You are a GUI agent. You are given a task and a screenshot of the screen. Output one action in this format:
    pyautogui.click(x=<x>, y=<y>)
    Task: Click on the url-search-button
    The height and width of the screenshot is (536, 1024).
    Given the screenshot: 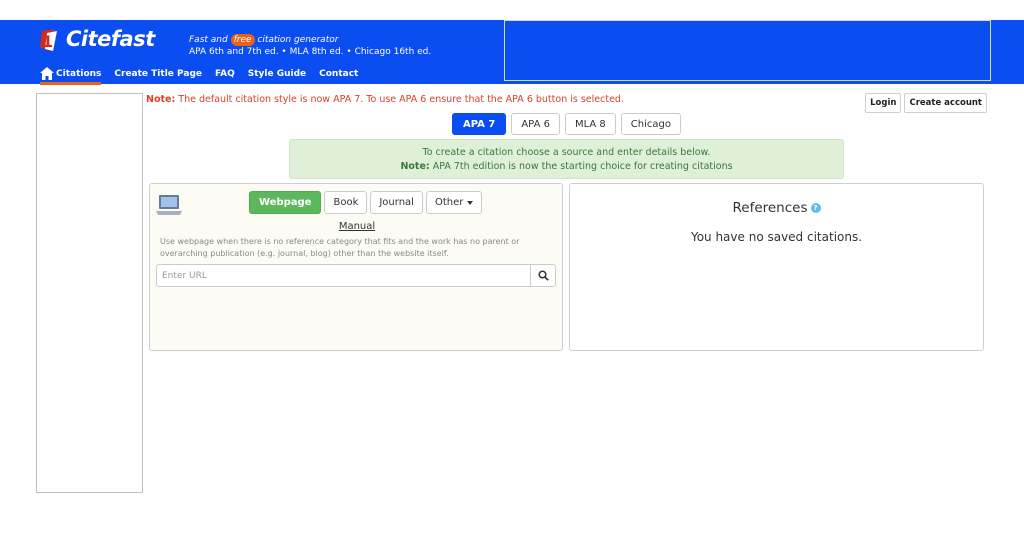 What is the action you would take?
    pyautogui.click(x=543, y=275)
    